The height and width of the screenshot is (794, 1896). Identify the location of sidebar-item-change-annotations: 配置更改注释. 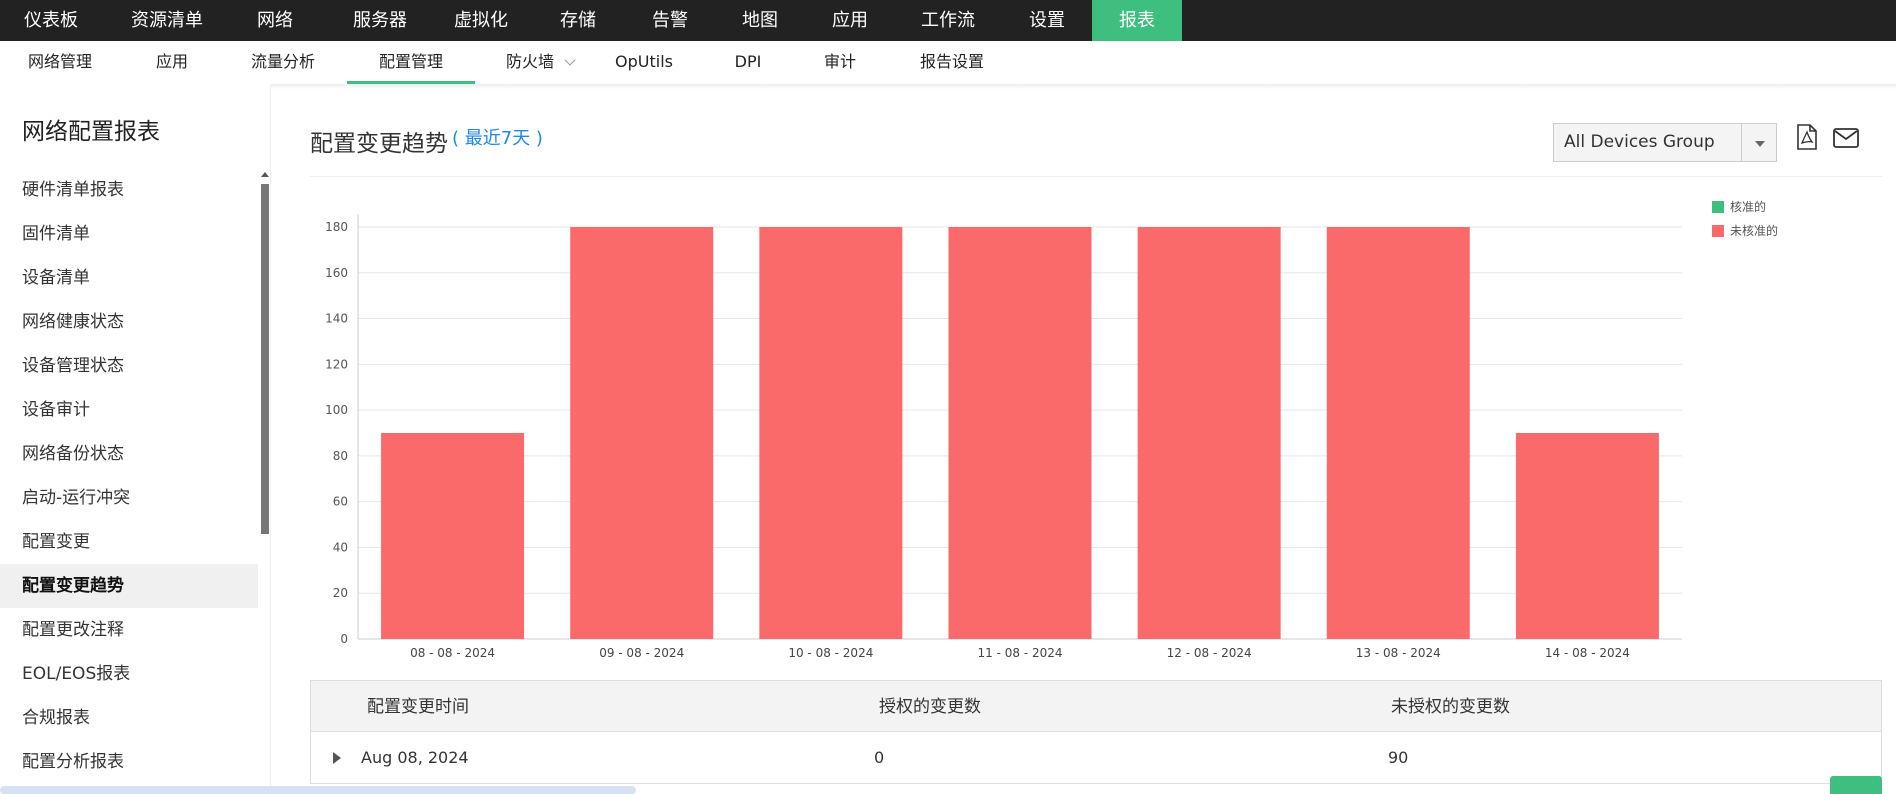
(129, 630).